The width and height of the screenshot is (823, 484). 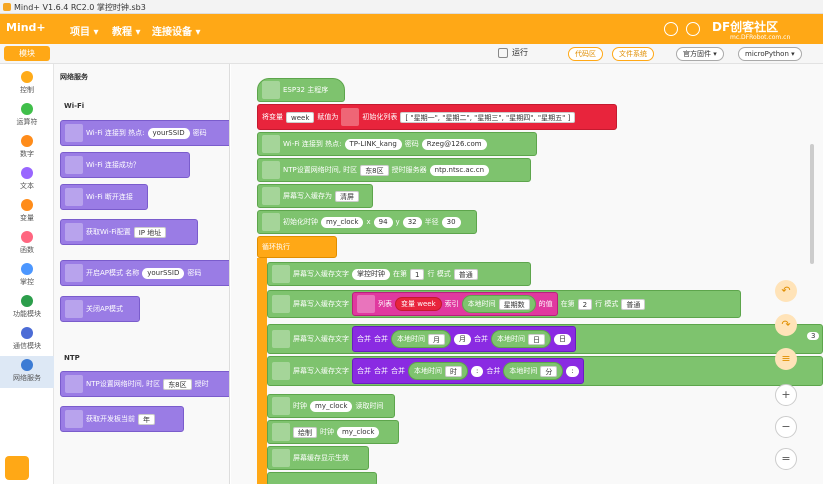 I want to click on day-text: 日, so click(x=562, y=339).